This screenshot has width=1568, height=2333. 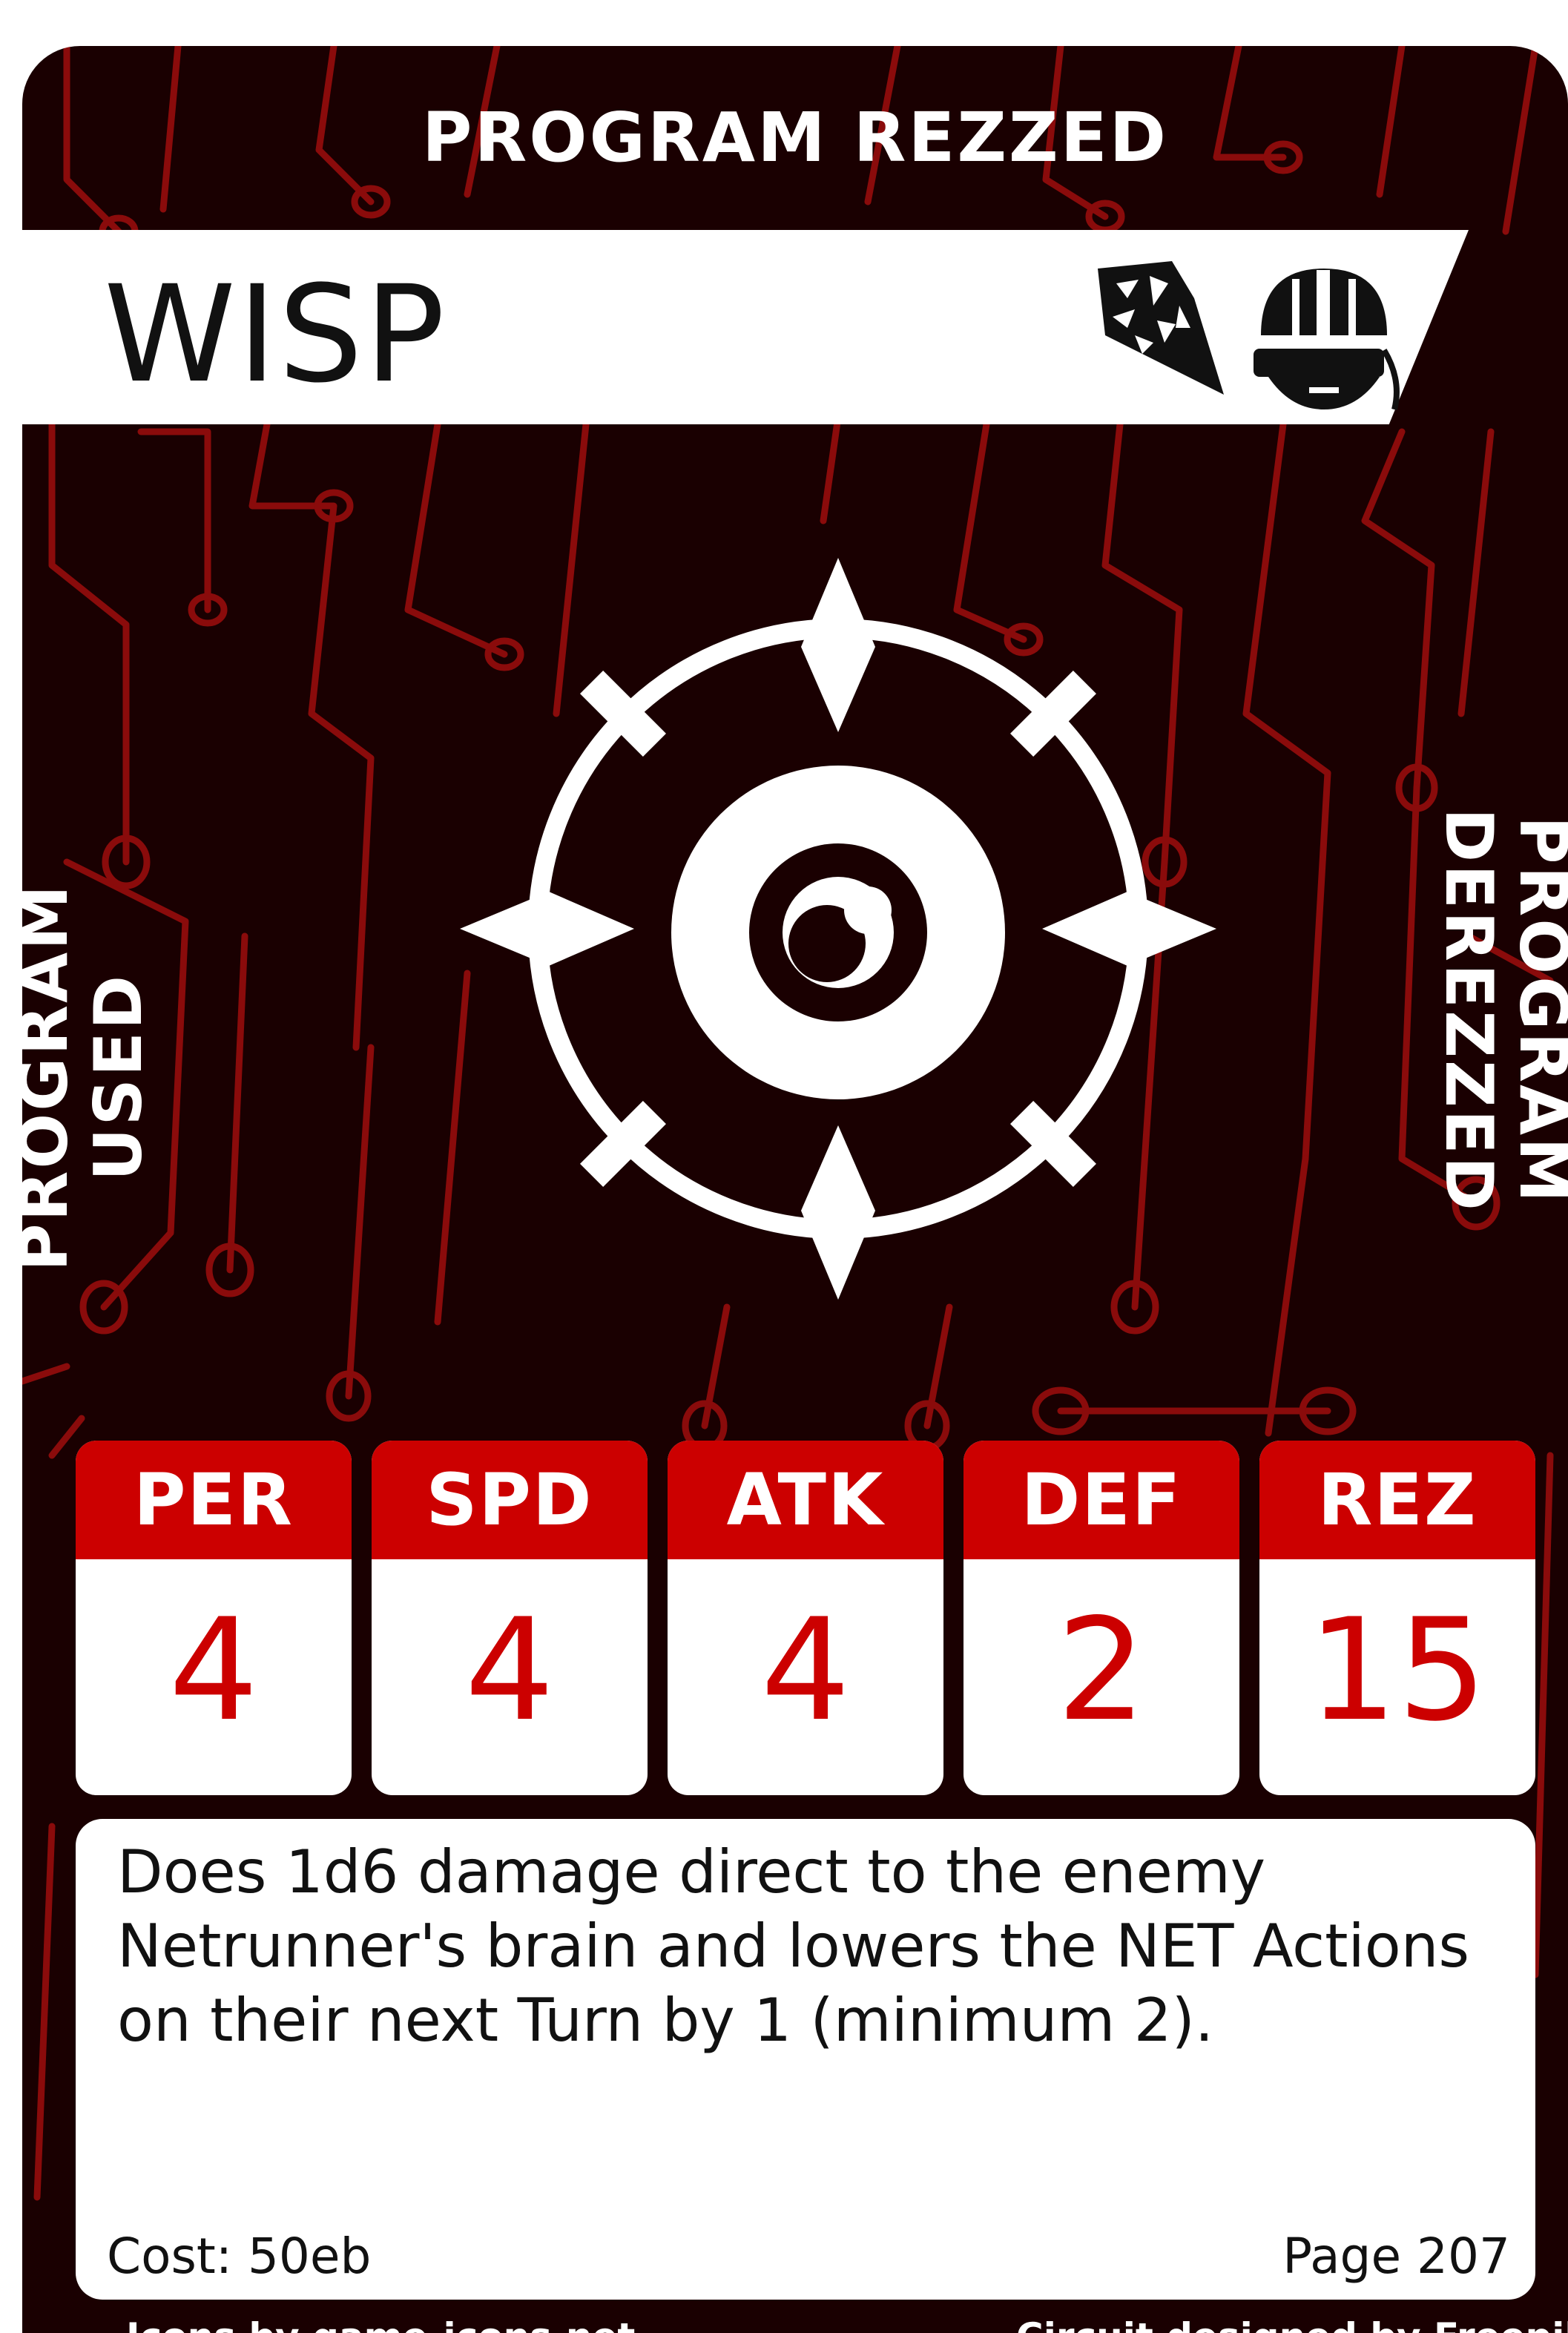 I want to click on stat-label: ATK, so click(x=805, y=1500).